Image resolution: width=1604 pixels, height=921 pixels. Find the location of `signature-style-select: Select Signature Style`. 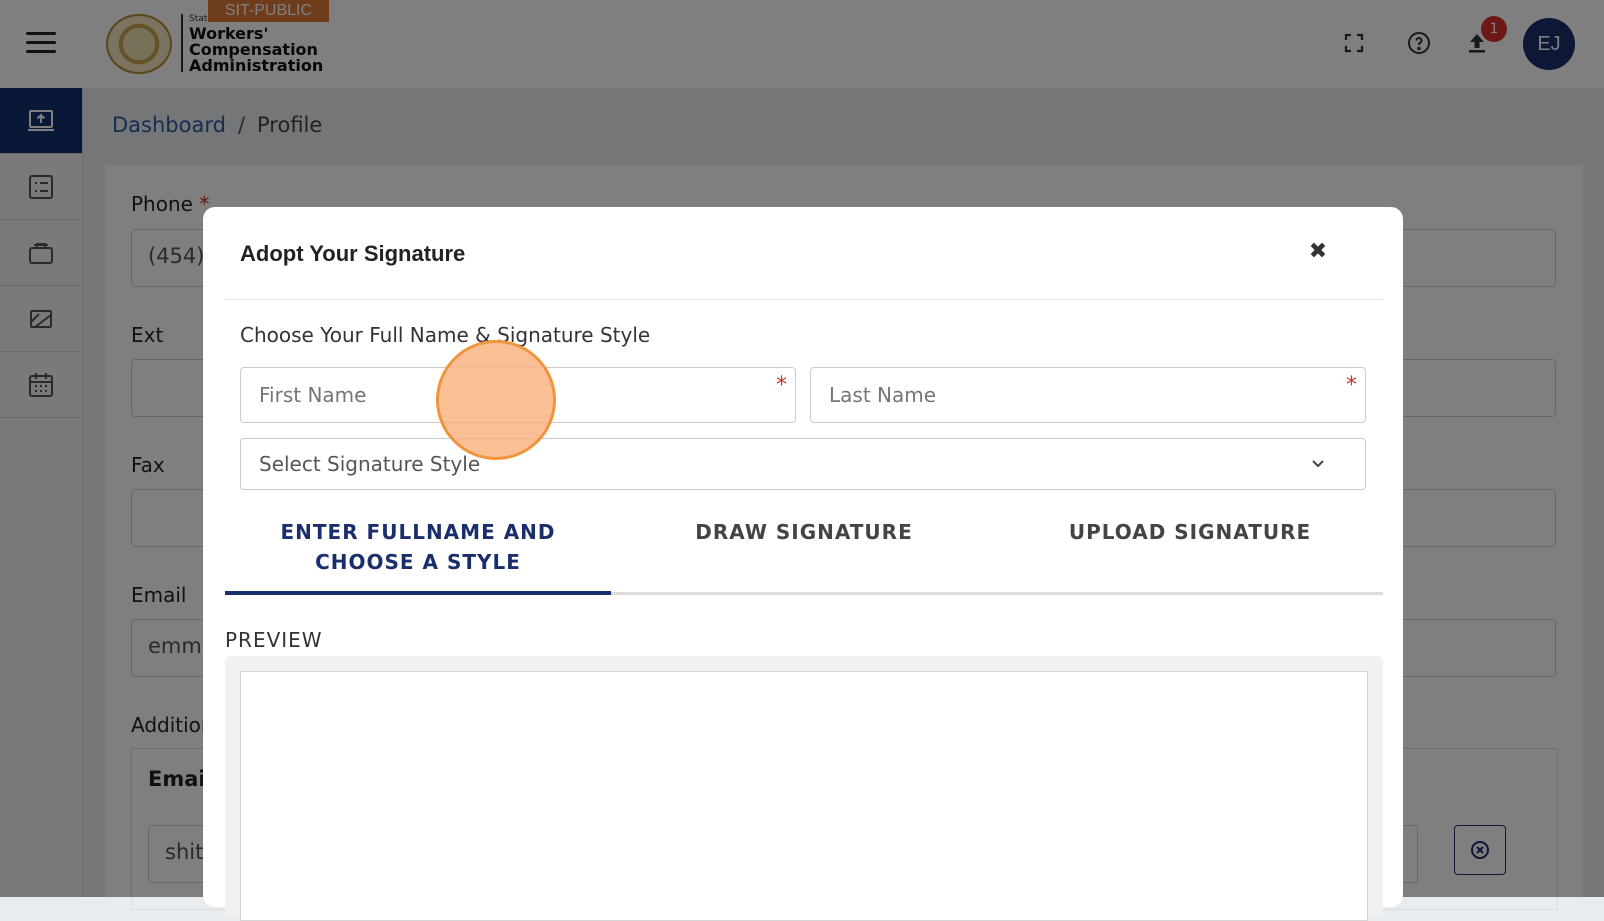

signature-style-select: Select Signature Style is located at coordinates (803, 464).